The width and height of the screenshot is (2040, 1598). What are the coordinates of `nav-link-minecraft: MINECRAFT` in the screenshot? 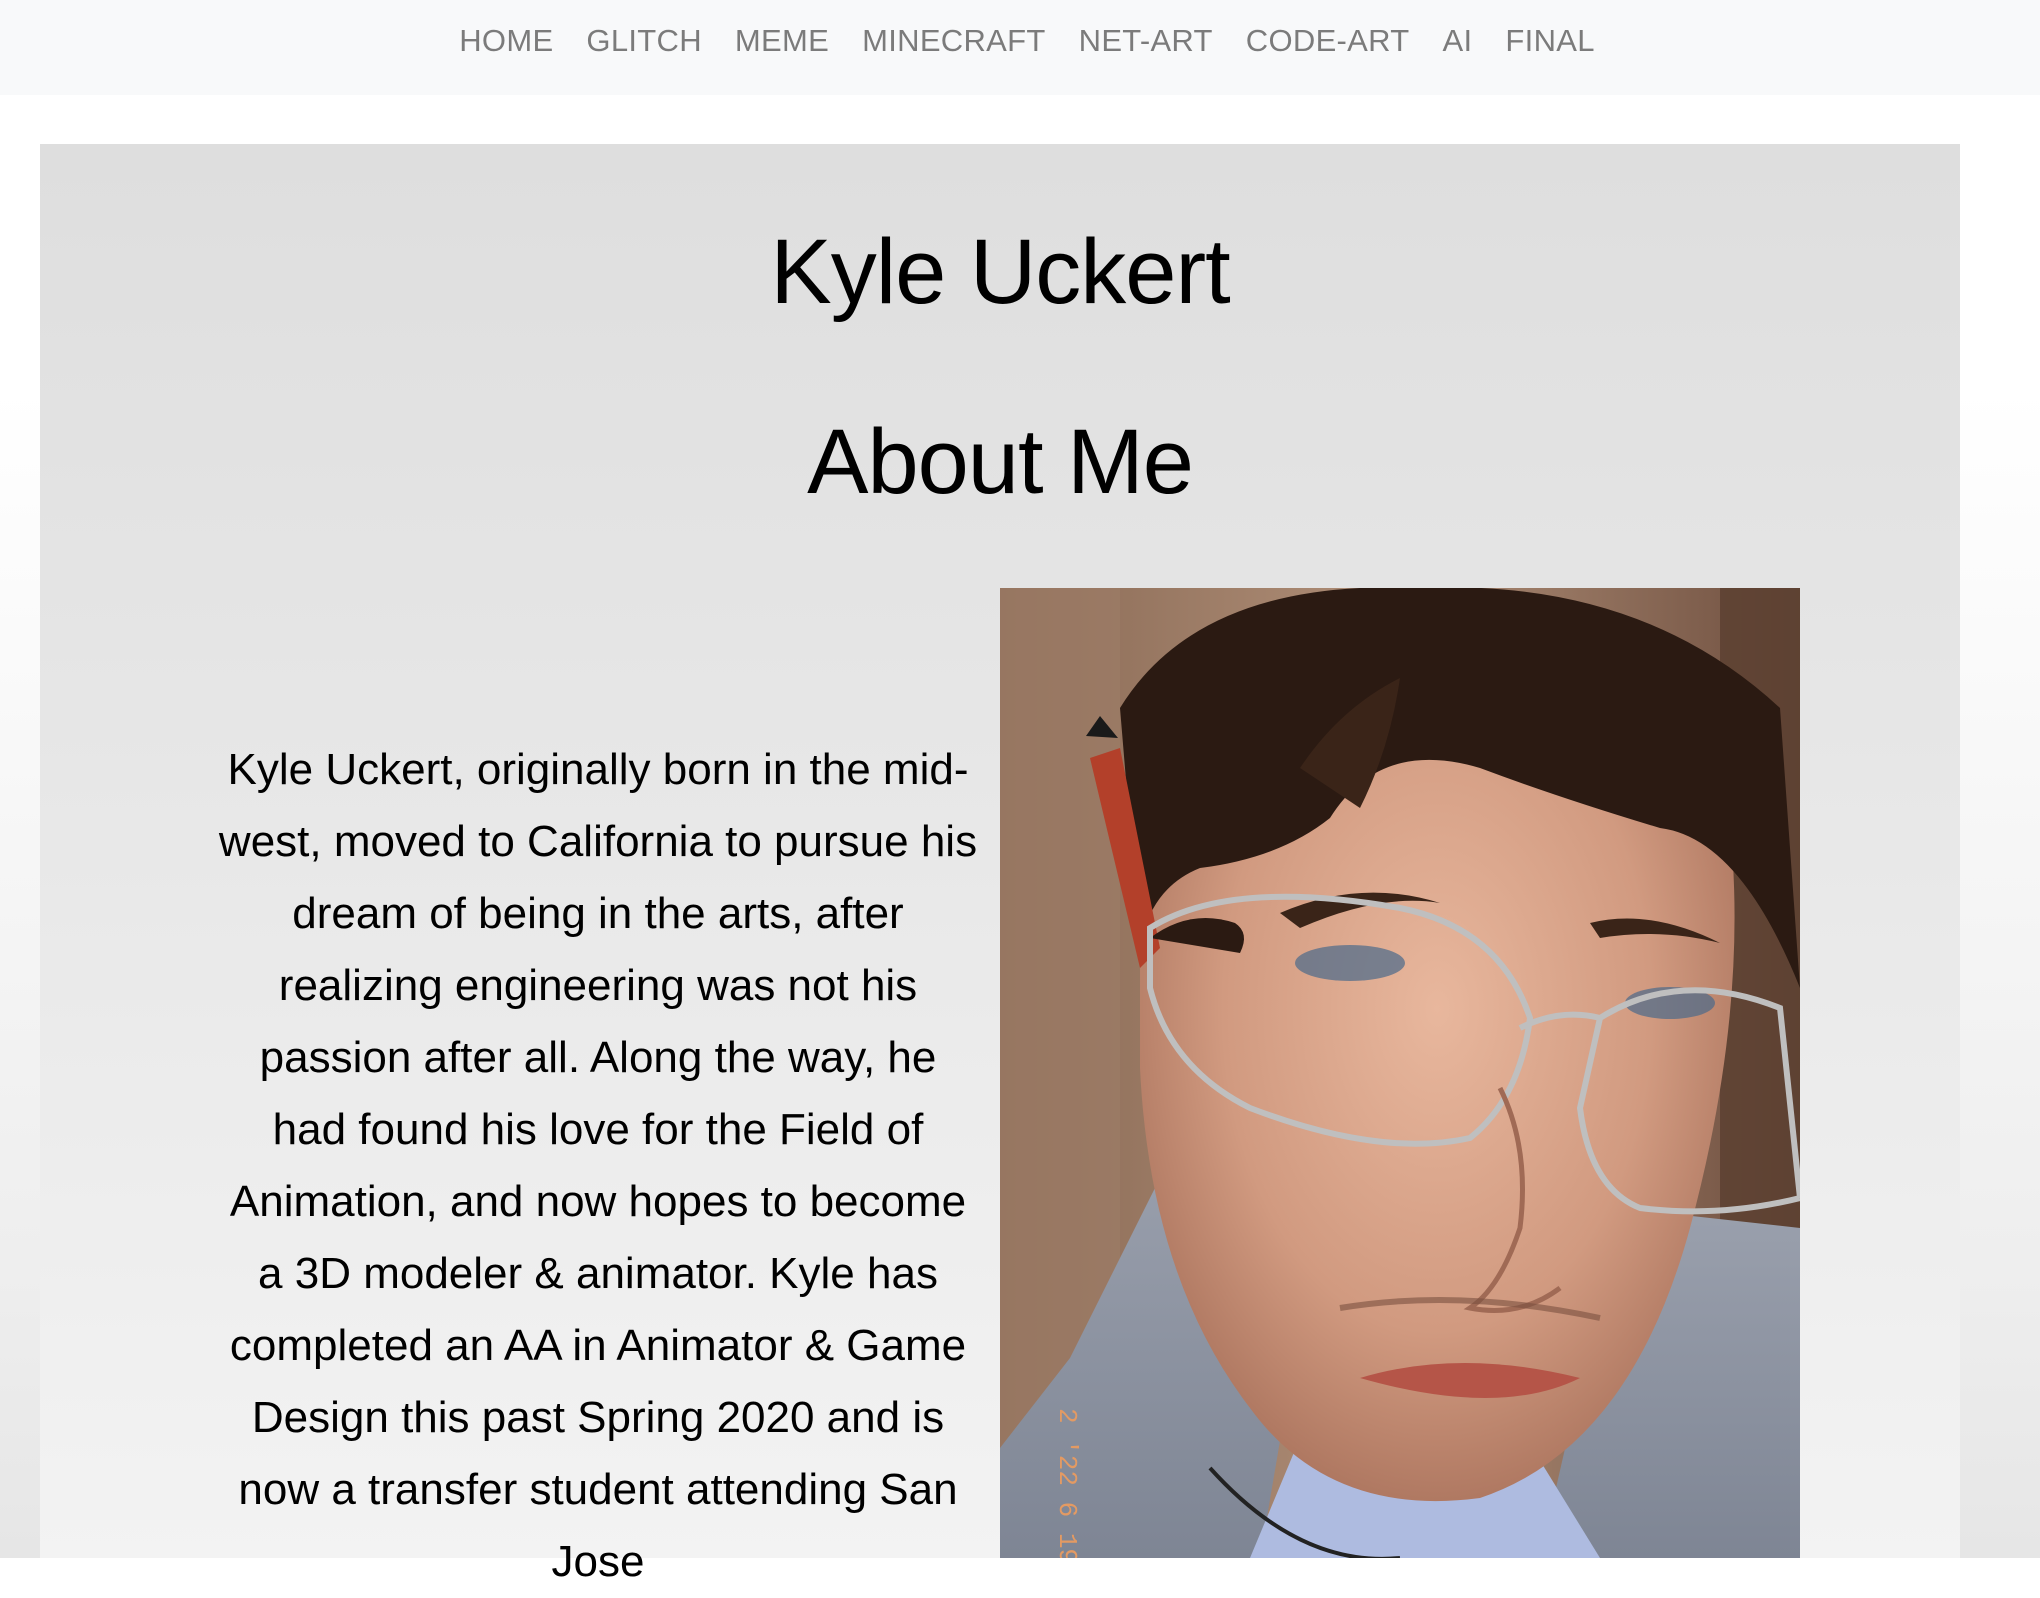 It's located at (954, 41).